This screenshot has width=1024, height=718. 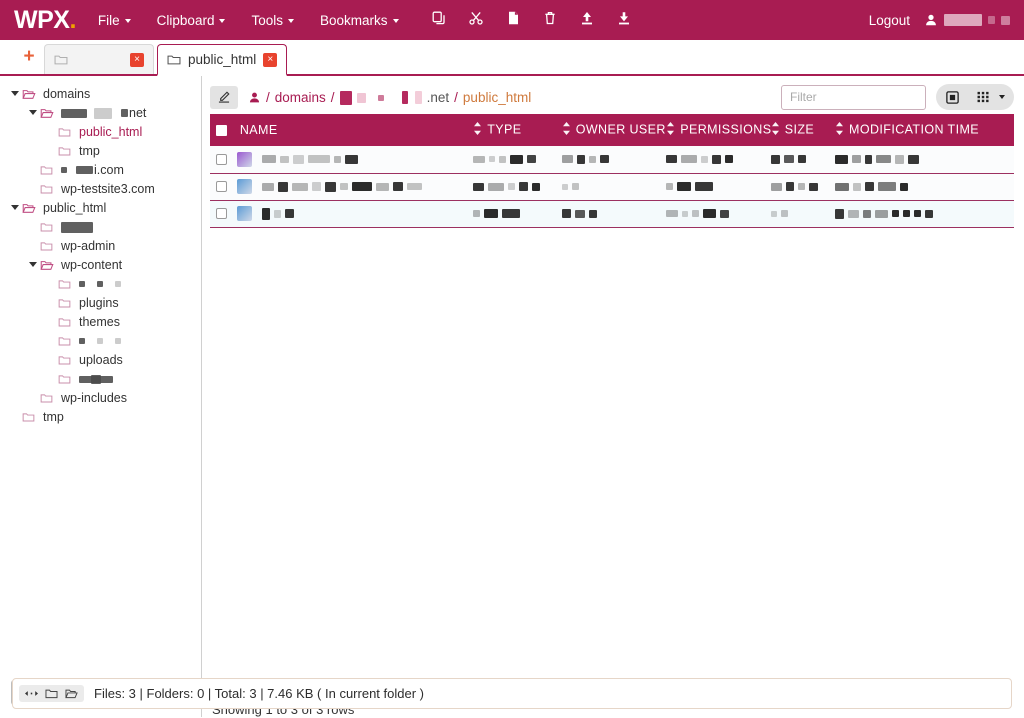 What do you see at coordinates (272, 20) in the screenshot?
I see `menu-tools: Tools` at bounding box center [272, 20].